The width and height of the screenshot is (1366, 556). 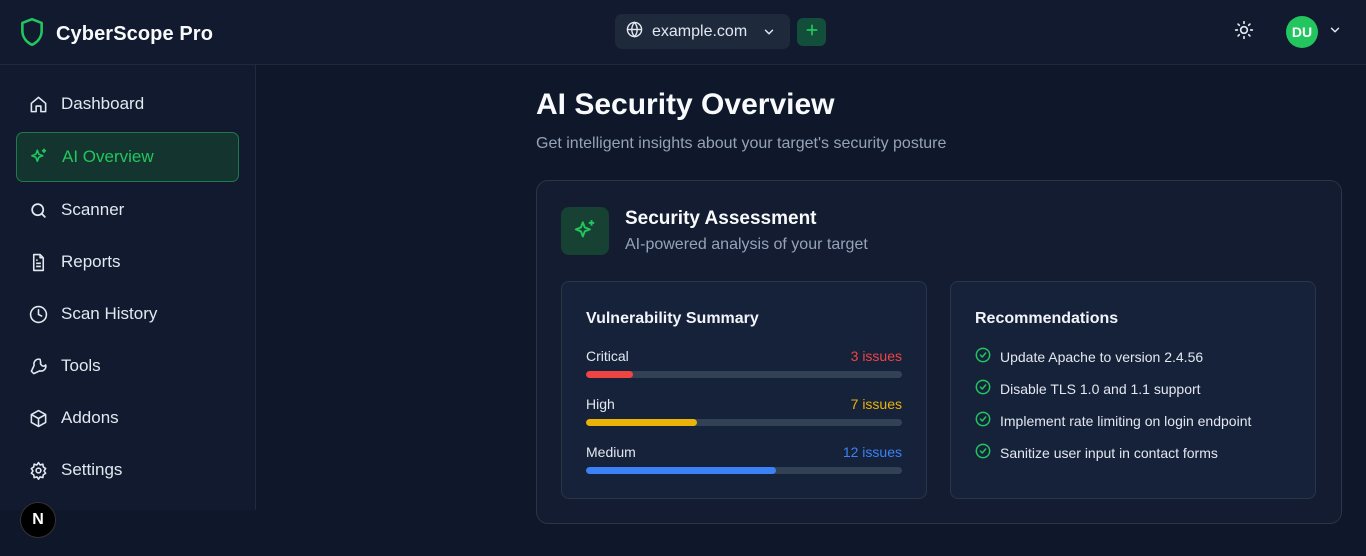 I want to click on home-icon, so click(x=38, y=104).